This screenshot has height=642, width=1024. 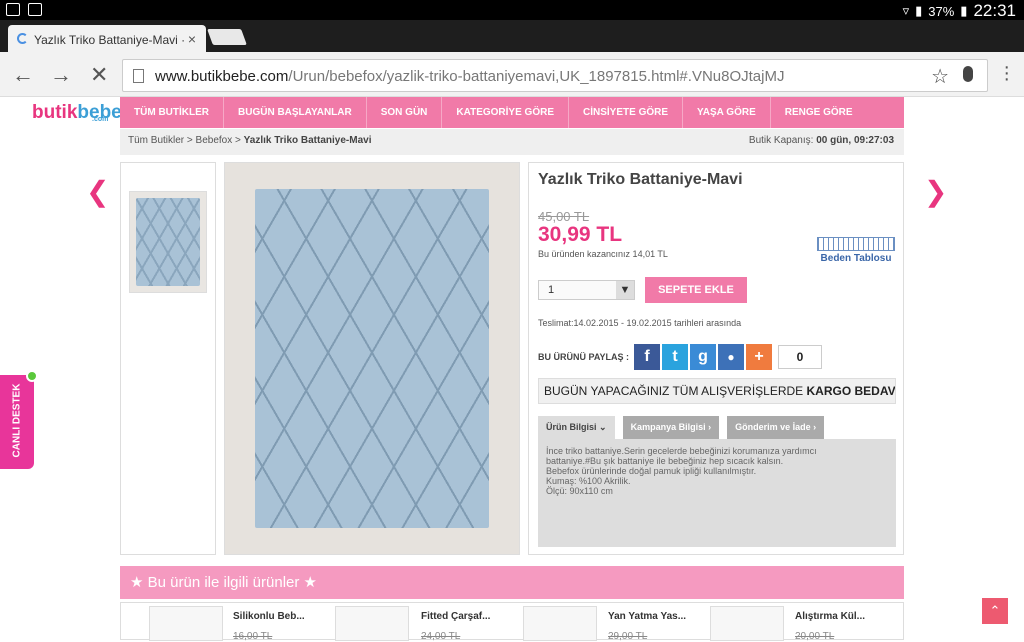 I want to click on quantity-select: 1 ▼, so click(x=586, y=290).